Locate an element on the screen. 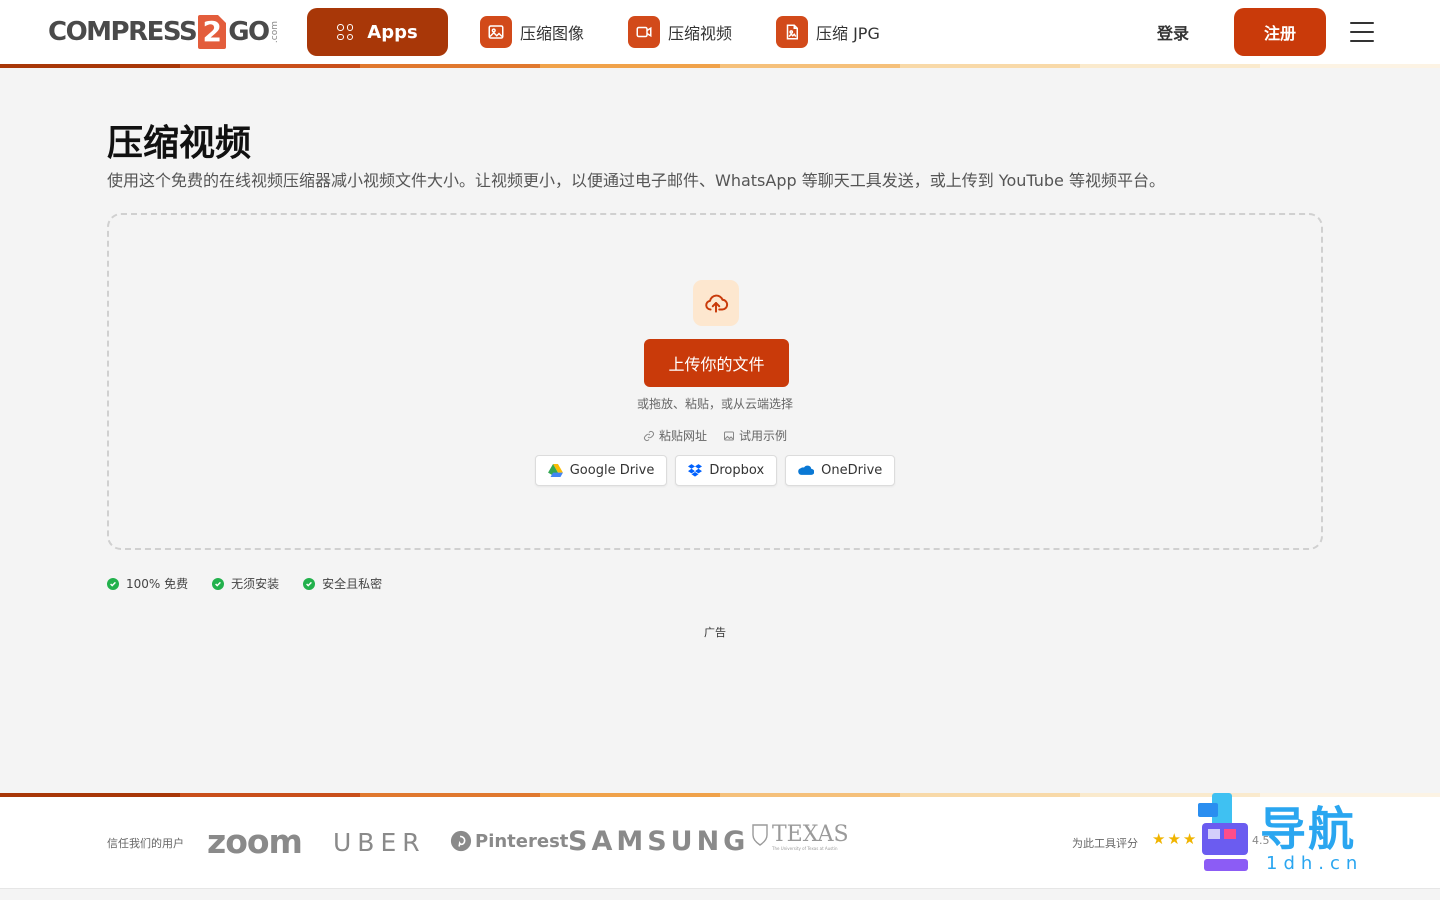 This screenshot has width=1440, height=900. nav-compress-image: 压缩图像 is located at coordinates (532, 32).